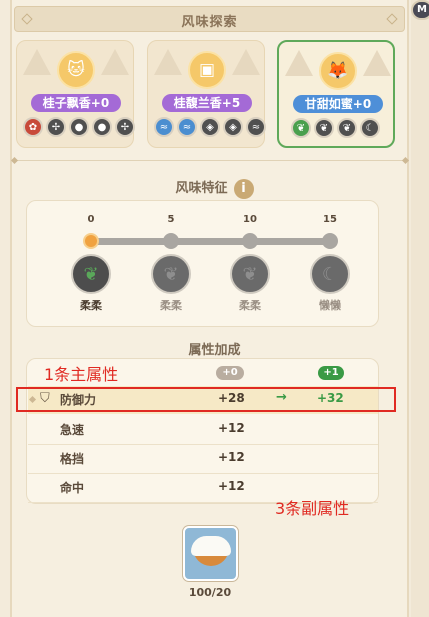 Image resolution: width=429 pixels, height=617 pixels. Describe the element at coordinates (72, 488) in the screenshot. I see `attribute-label: 命中` at that location.